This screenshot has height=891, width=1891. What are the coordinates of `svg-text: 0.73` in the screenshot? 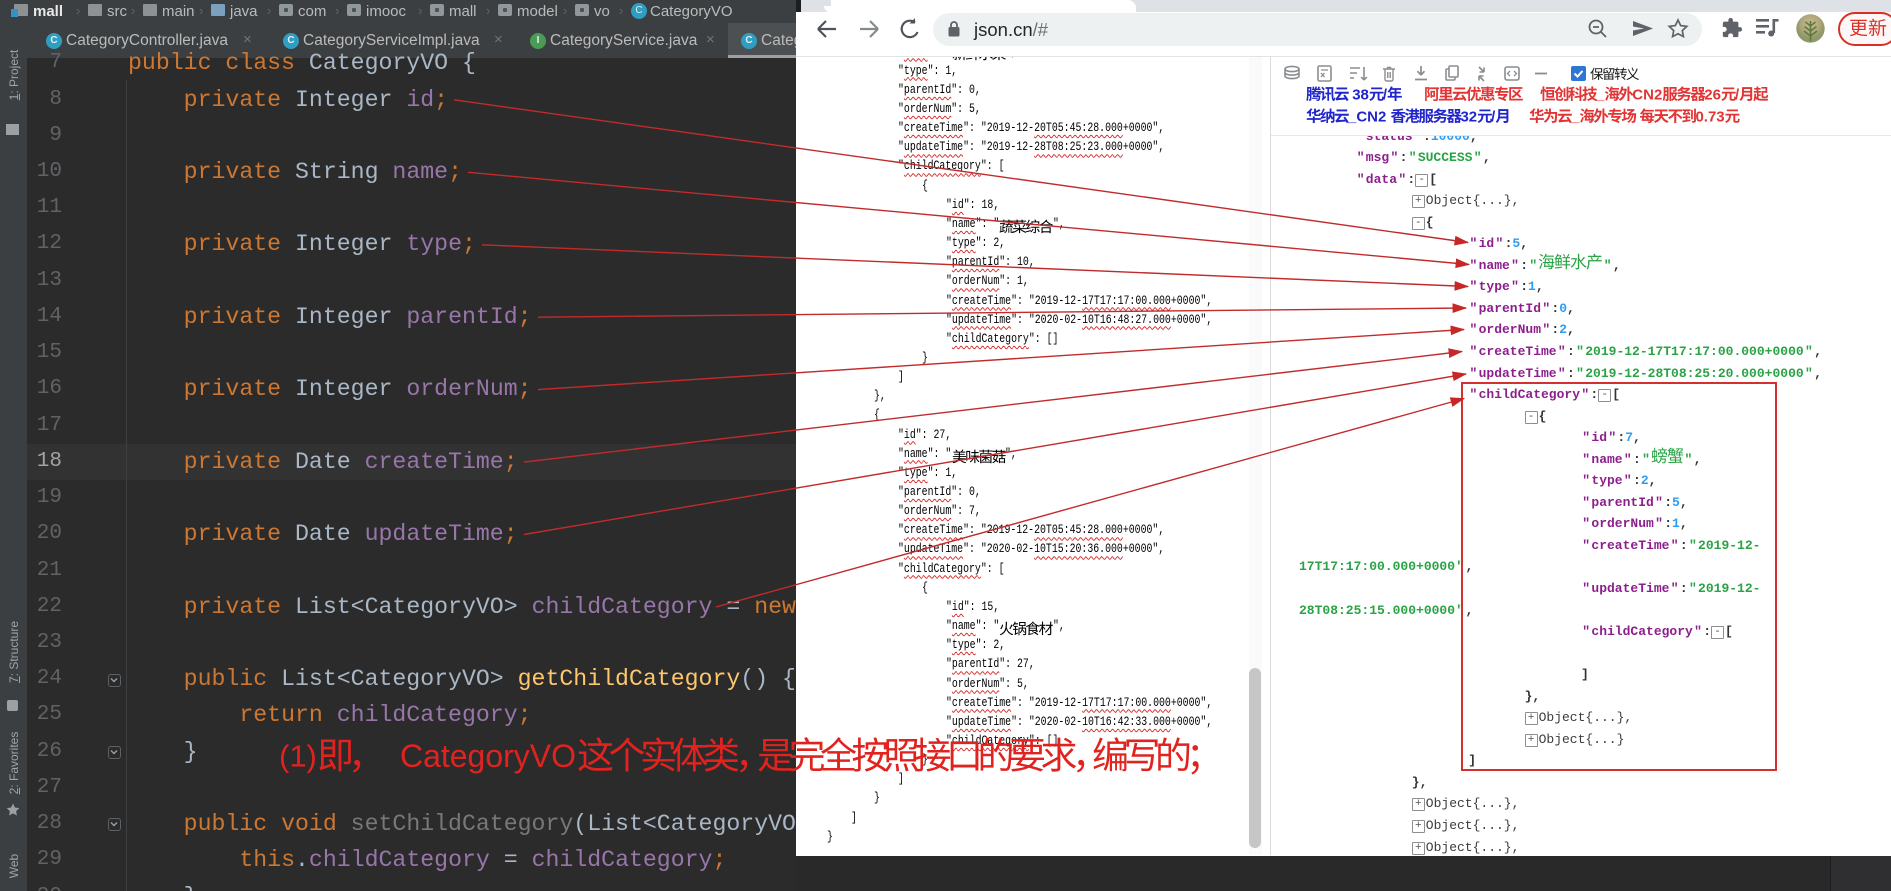 It's located at (1709, 116).